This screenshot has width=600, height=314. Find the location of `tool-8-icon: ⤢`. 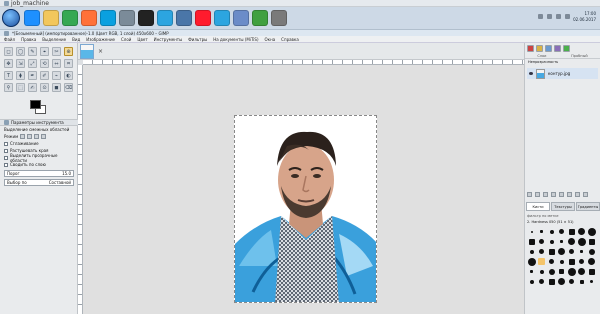

tool-8-icon: ⤢ is located at coordinates (32, 63).